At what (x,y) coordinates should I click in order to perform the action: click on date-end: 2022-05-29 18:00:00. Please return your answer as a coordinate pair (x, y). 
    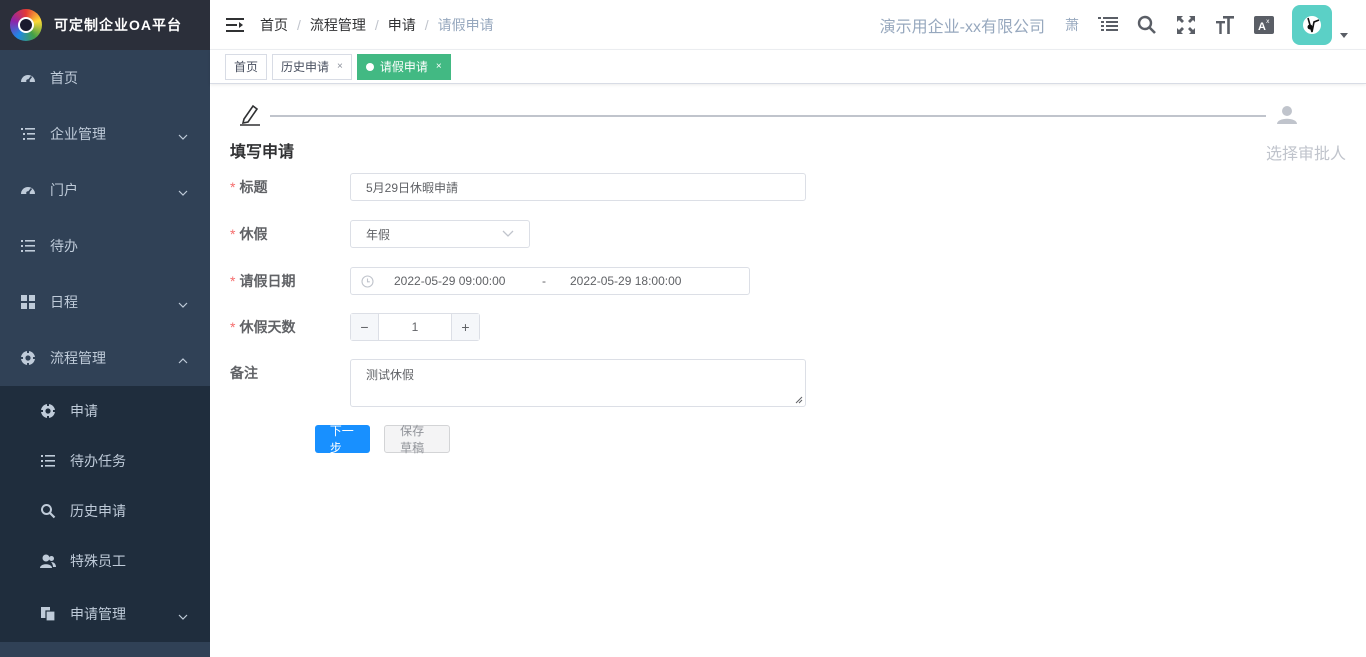
    Looking at the image, I should click on (625, 281).